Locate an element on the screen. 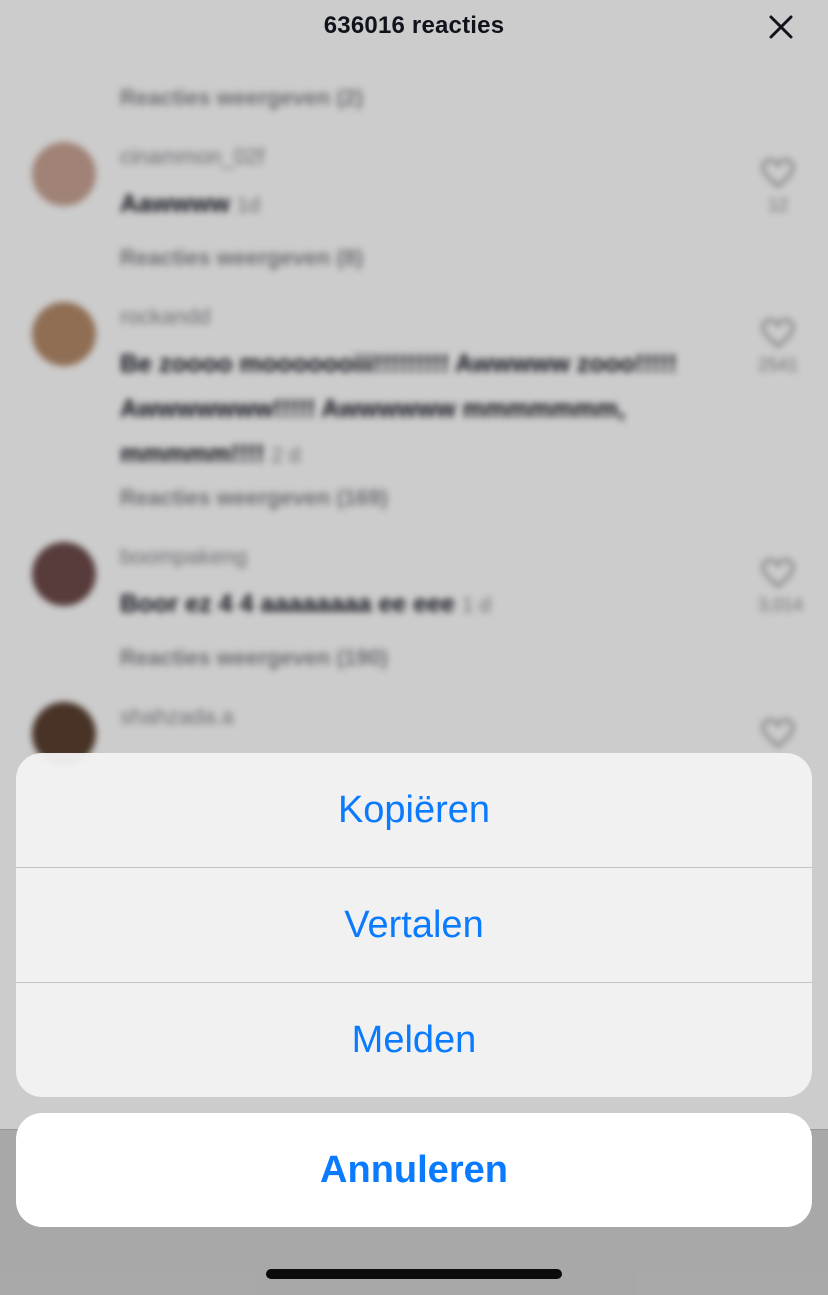 The image size is (828, 1295). cancel-button: Annuleren is located at coordinates (414, 1170).